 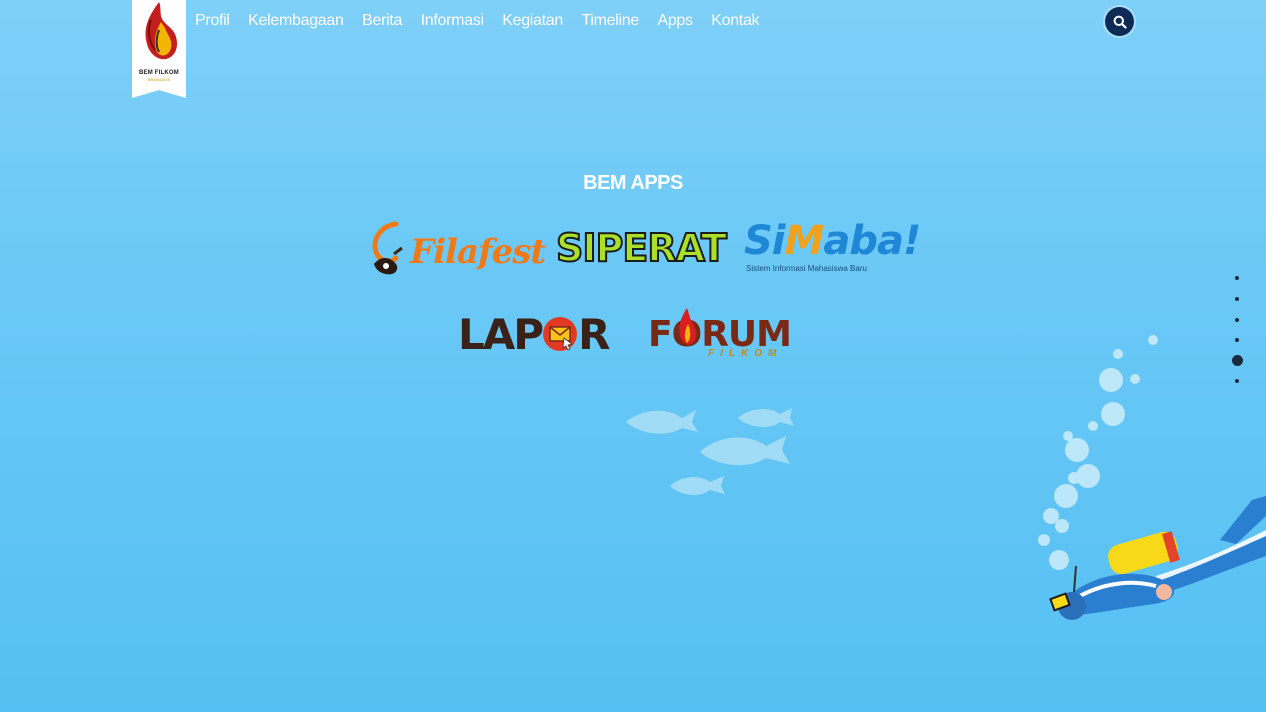 I want to click on nav-item-timeline: Timeline, so click(x=610, y=21).